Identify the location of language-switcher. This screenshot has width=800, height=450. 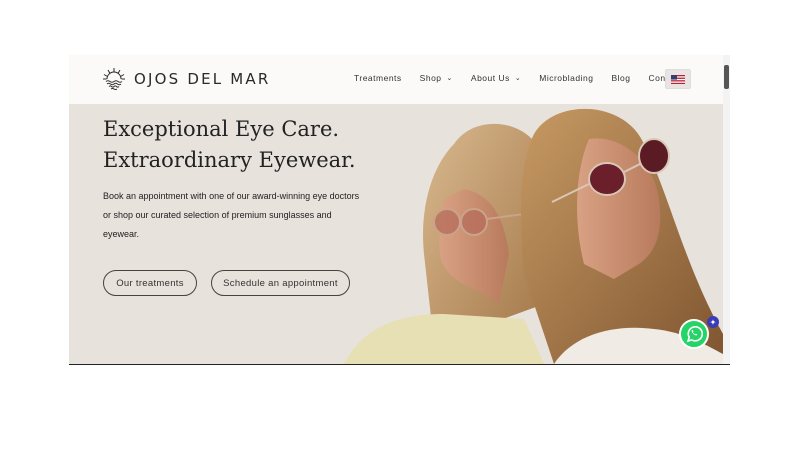
(678, 79).